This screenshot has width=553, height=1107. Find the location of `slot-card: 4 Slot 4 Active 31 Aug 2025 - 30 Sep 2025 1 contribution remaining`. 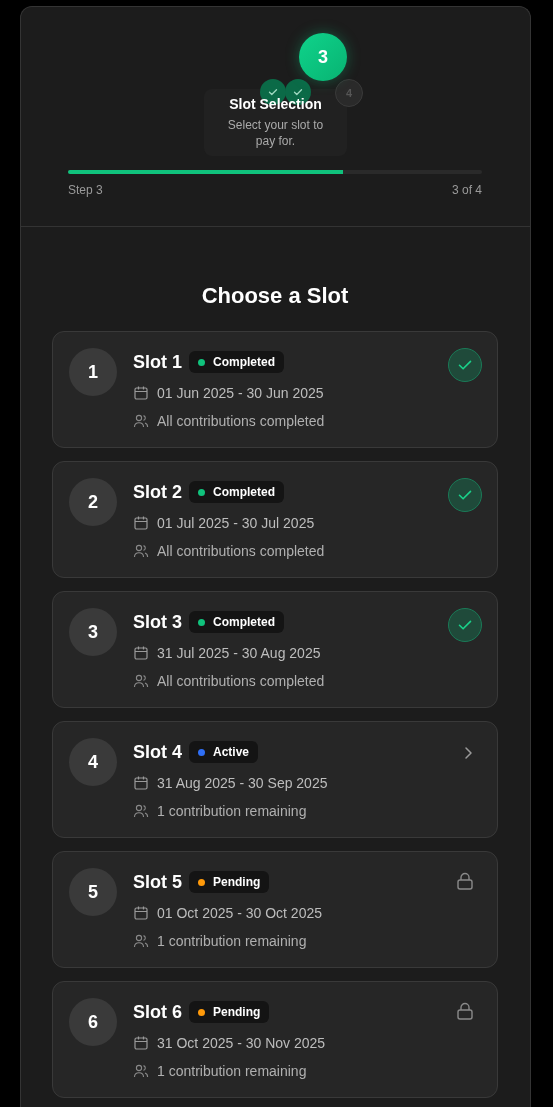

slot-card: 4 Slot 4 Active 31 Aug 2025 - 30 Sep 2025 1 contribution remaining is located at coordinates (275, 779).